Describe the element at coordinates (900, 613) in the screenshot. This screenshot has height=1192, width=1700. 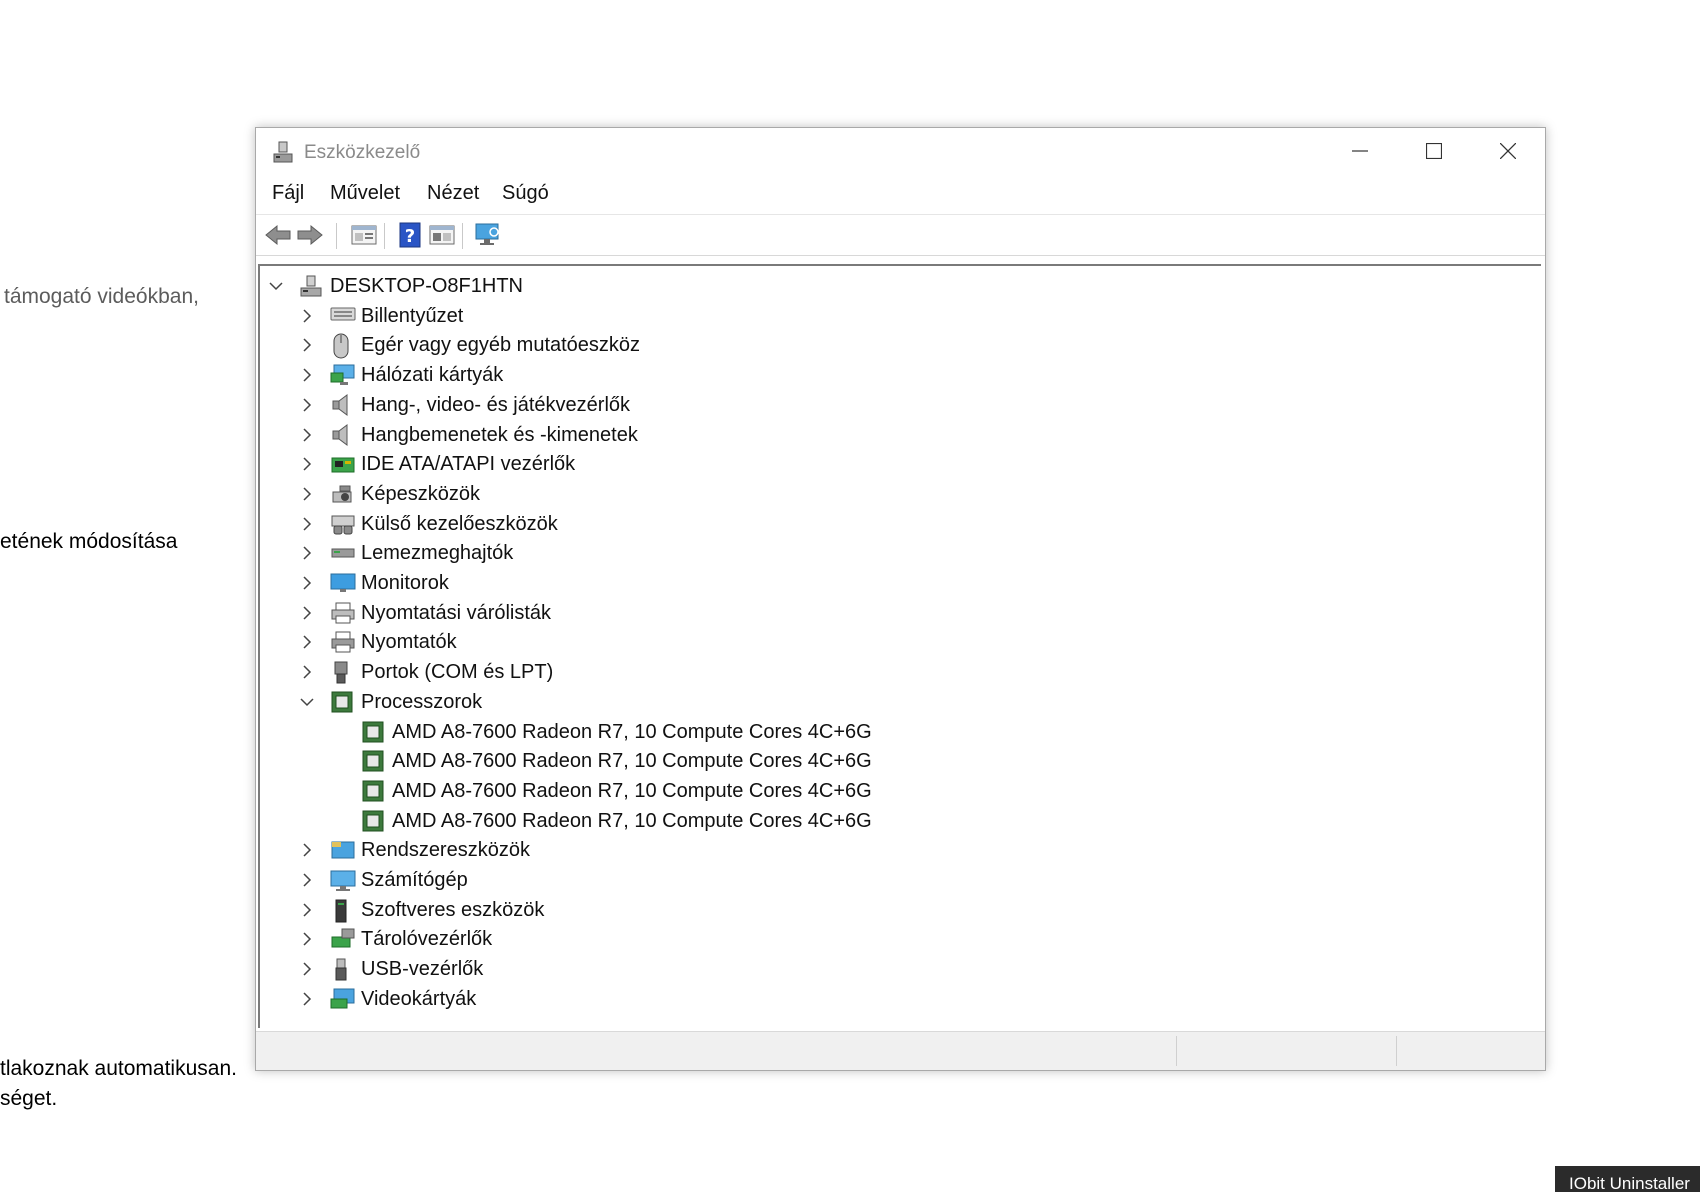
I see `tree-item: Nyomtatási várólisták` at that location.